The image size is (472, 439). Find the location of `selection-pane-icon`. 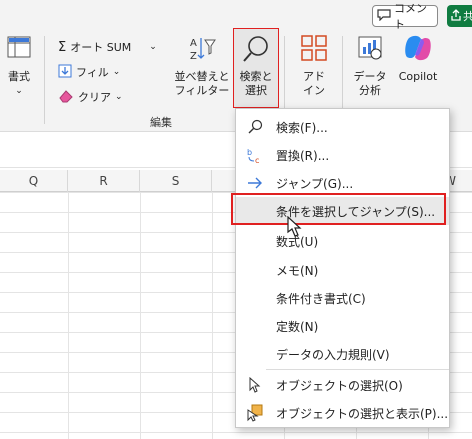

selection-pane-icon is located at coordinates (255, 413).